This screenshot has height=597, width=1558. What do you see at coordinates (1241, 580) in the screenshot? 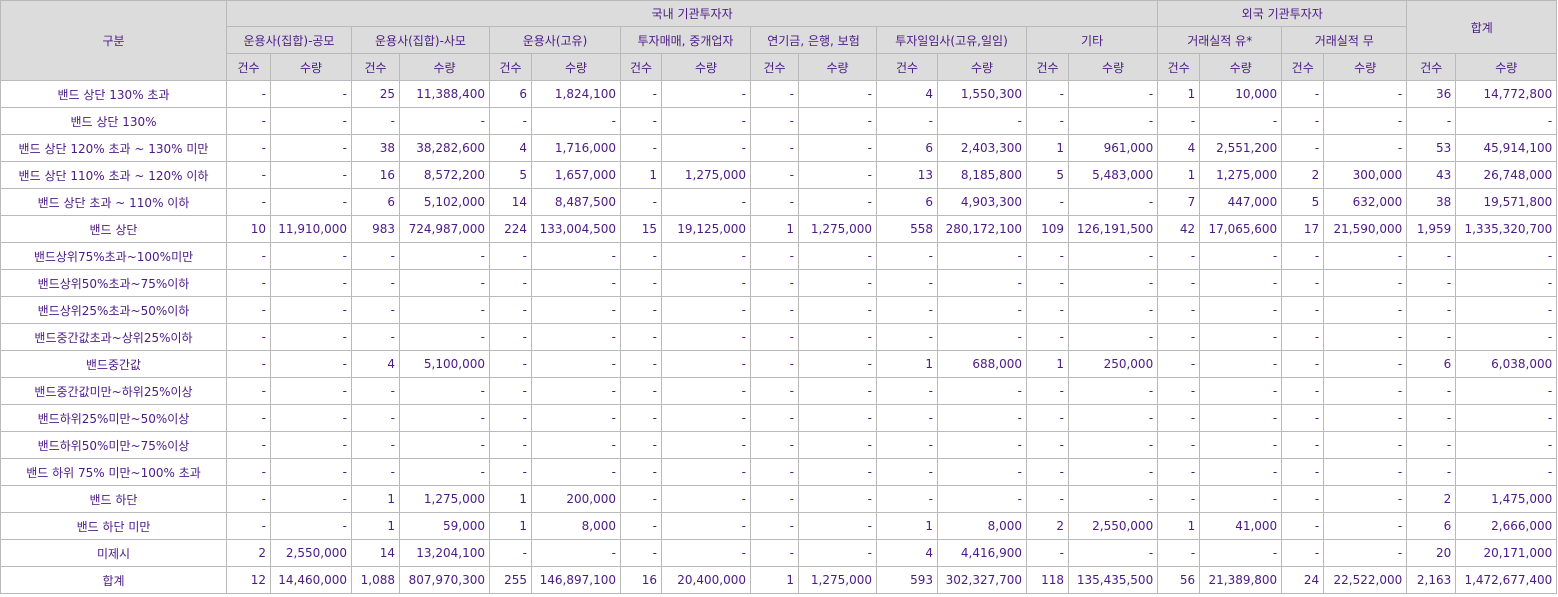
I see `quantity-cell: 21,389,800` at bounding box center [1241, 580].